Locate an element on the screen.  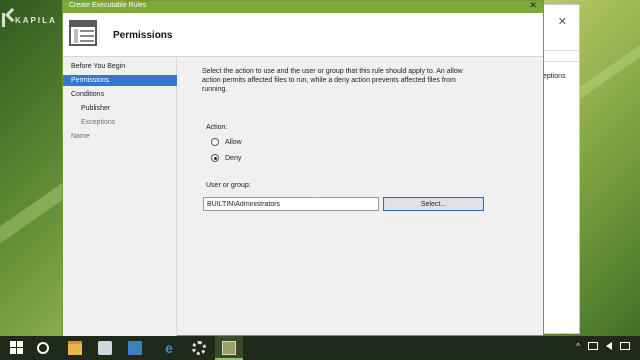
rules-table-icon is located at coordinates (83, 33).